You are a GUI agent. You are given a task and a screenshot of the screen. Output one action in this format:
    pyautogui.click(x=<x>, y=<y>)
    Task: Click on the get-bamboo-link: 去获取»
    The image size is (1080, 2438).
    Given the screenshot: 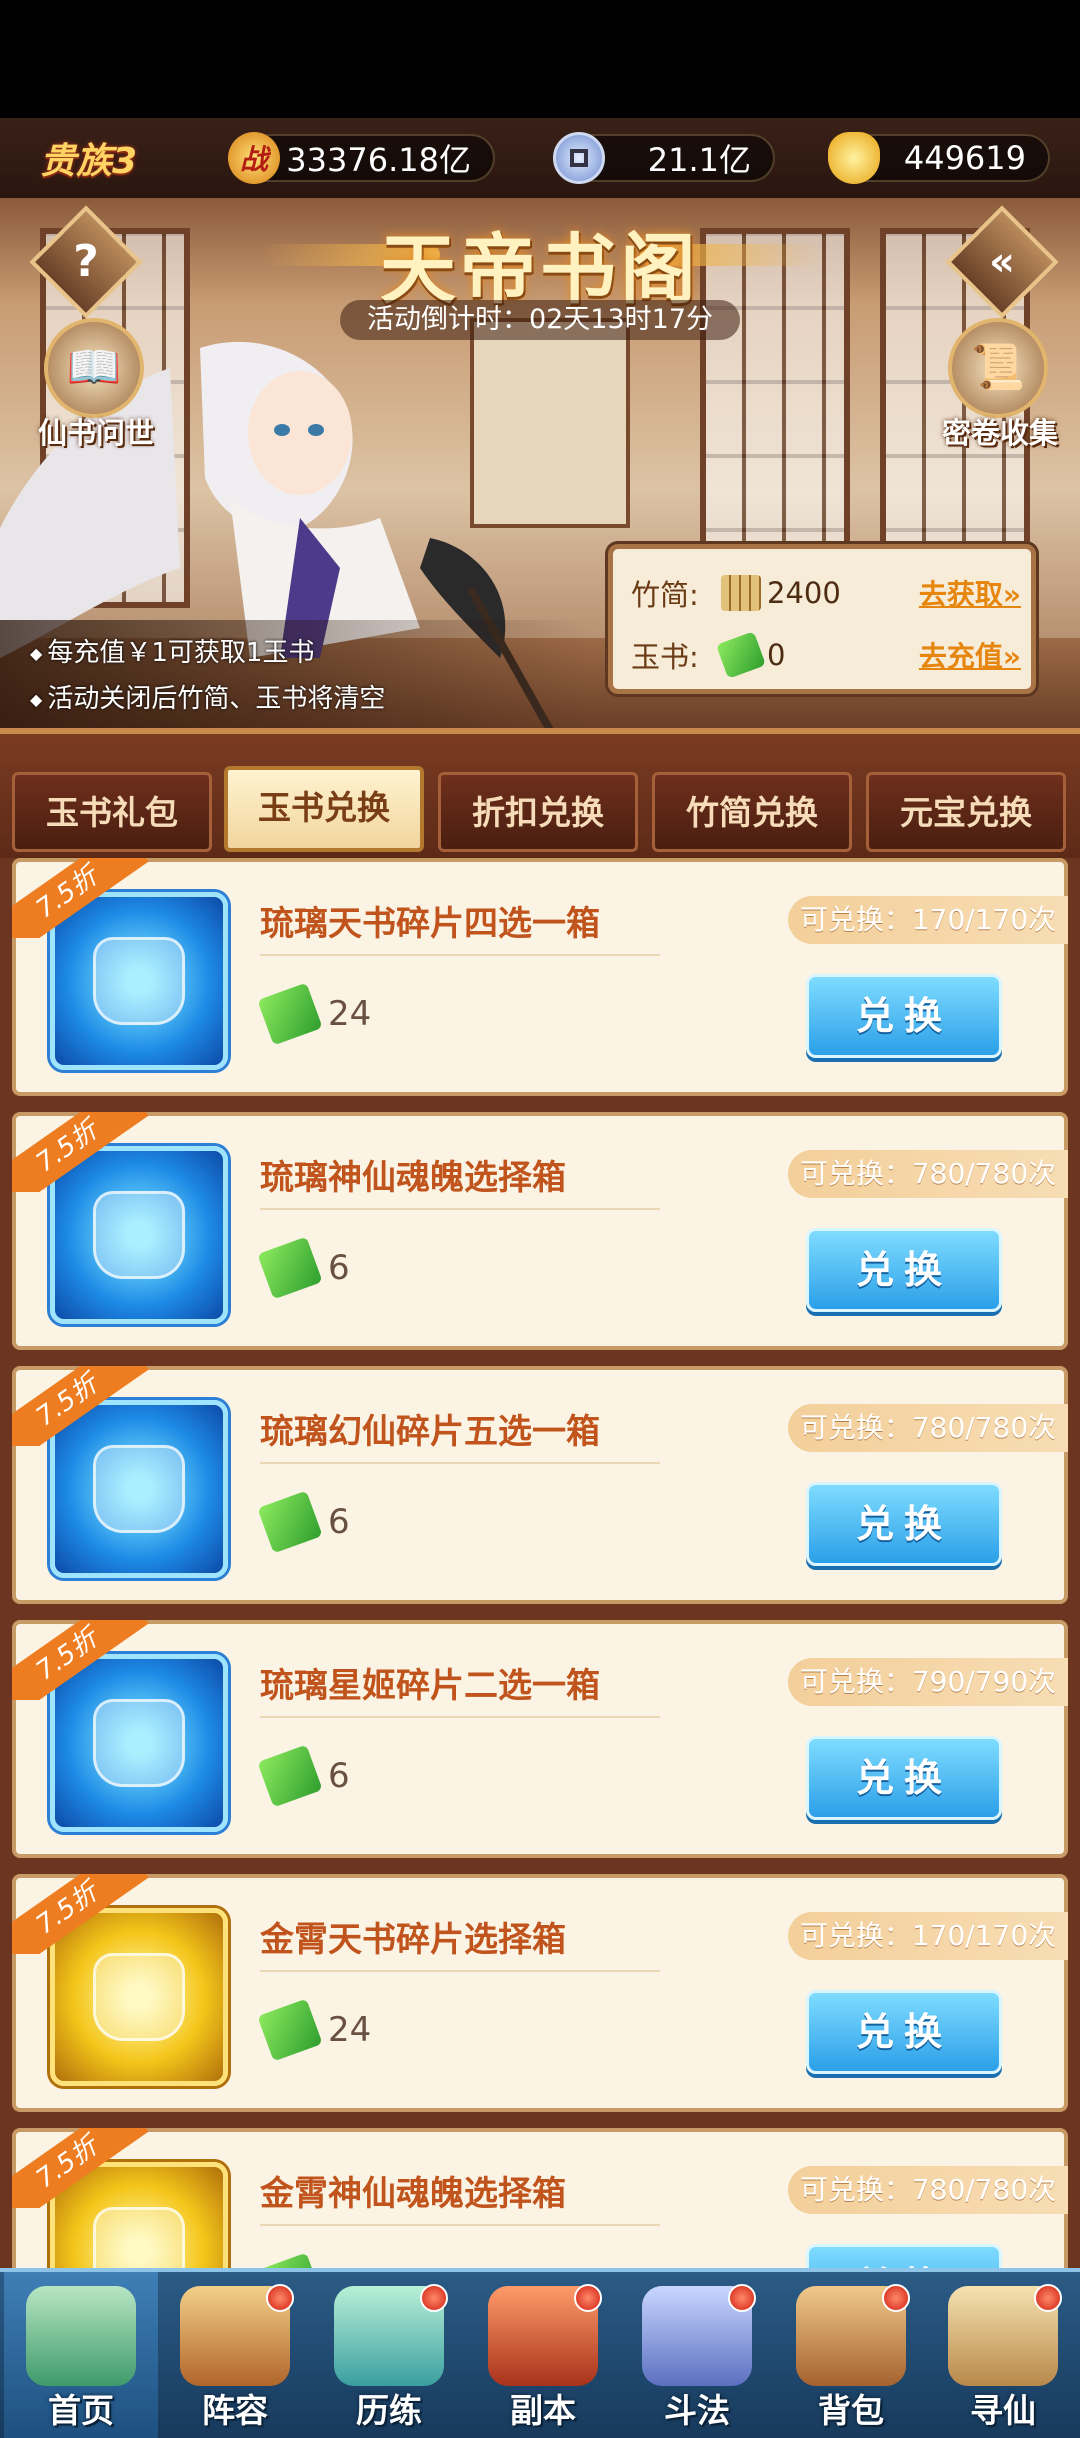 What is the action you would take?
    pyautogui.click(x=970, y=593)
    